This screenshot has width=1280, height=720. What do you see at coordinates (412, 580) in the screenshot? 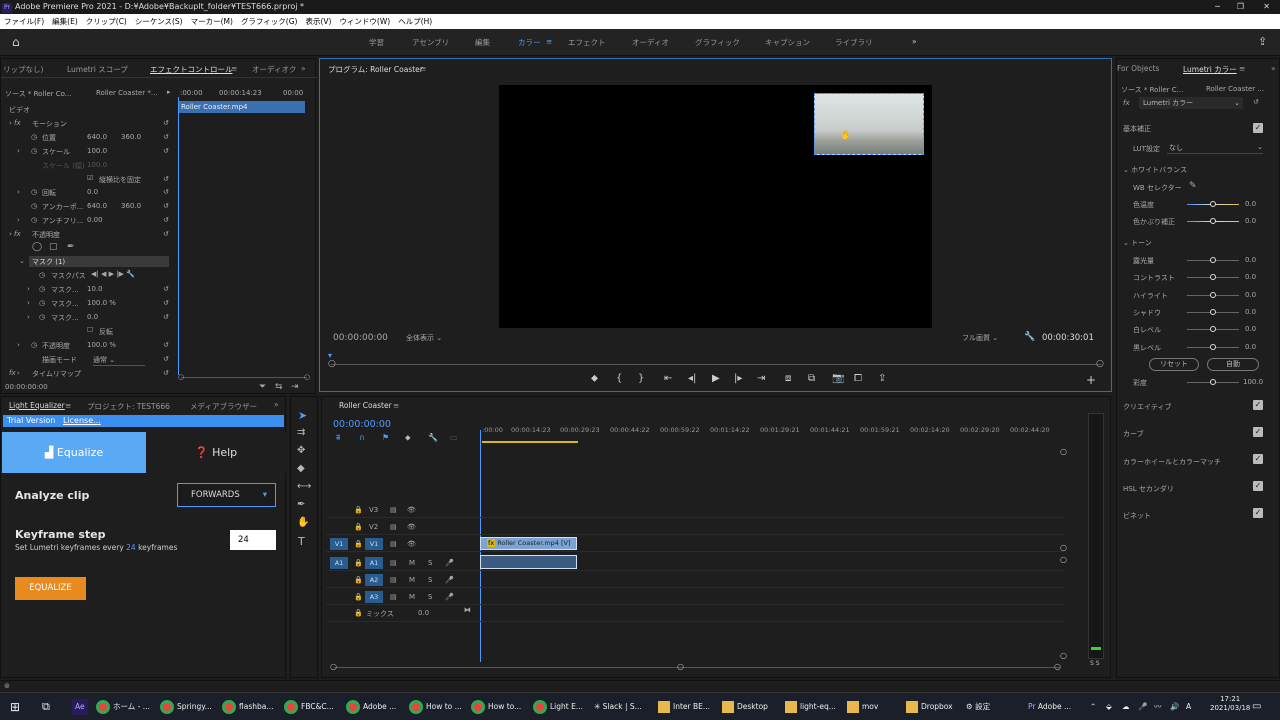
I see `mute-button: M` at bounding box center [412, 580].